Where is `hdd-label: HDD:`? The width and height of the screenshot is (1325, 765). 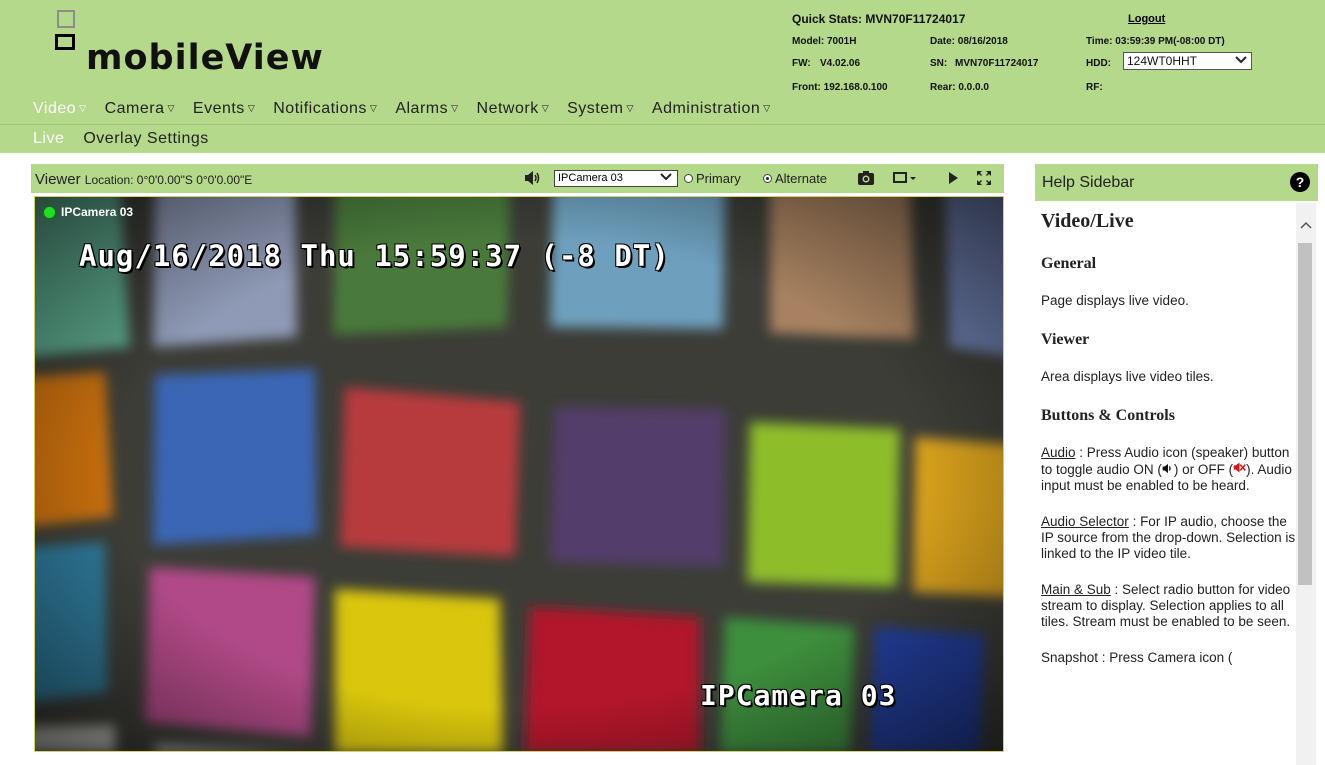
hdd-label: HDD: is located at coordinates (1098, 63).